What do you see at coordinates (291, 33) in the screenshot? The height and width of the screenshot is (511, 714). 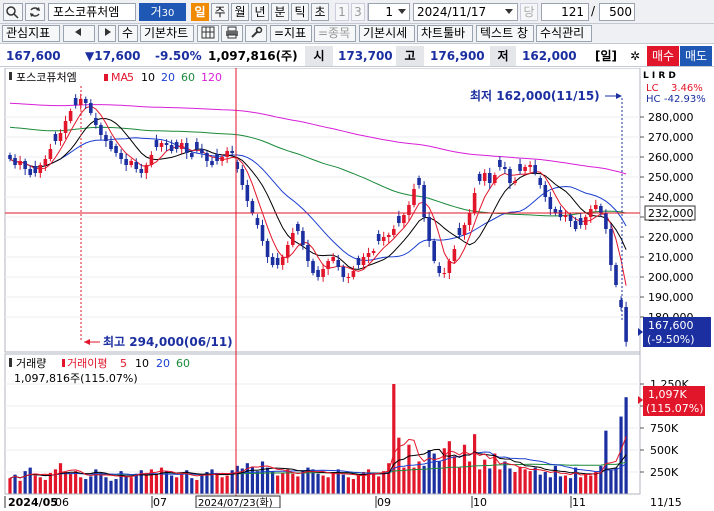 I see `indicator-add-button: =지표` at bounding box center [291, 33].